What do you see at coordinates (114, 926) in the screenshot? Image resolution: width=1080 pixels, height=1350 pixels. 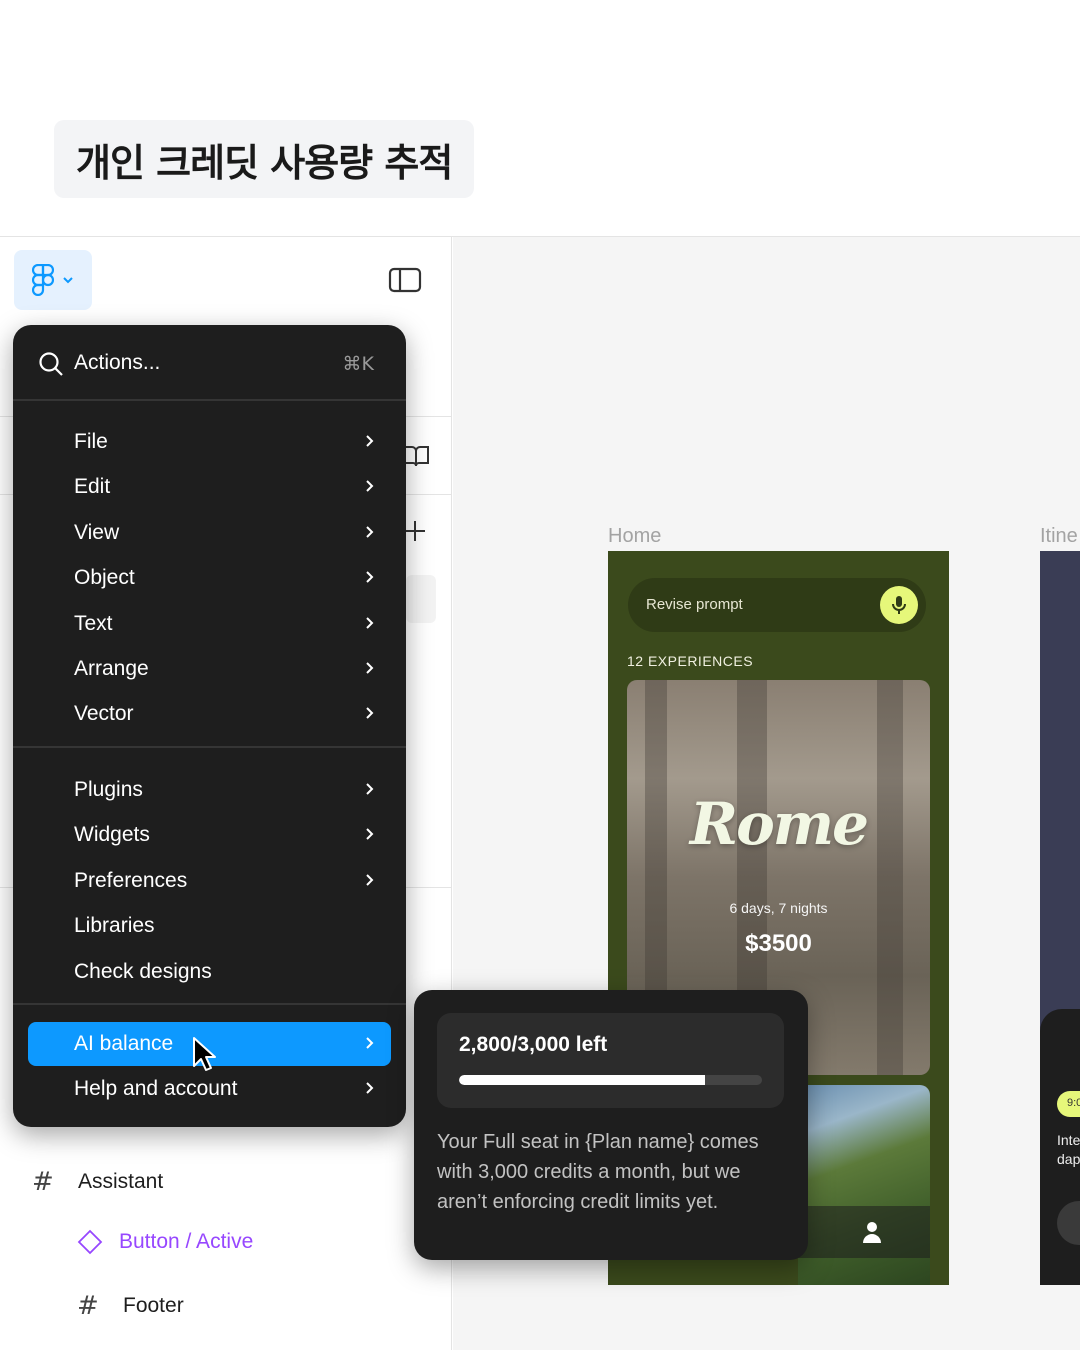 I see `menu-item-label: Libraries` at bounding box center [114, 926].